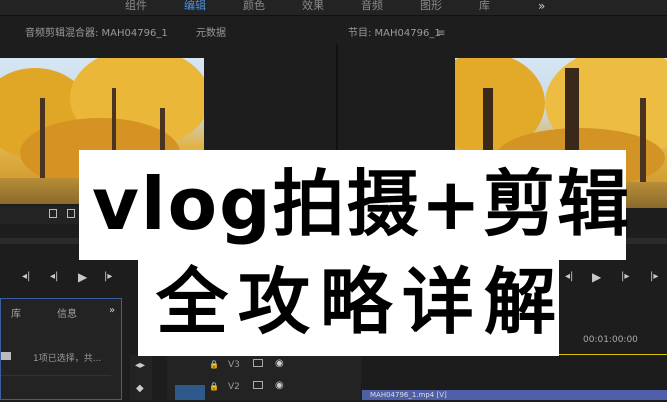 The height and width of the screenshot is (402, 667). Describe the element at coordinates (541, 6) in the screenshot. I see `workspace-overflow-icon: »` at that location.